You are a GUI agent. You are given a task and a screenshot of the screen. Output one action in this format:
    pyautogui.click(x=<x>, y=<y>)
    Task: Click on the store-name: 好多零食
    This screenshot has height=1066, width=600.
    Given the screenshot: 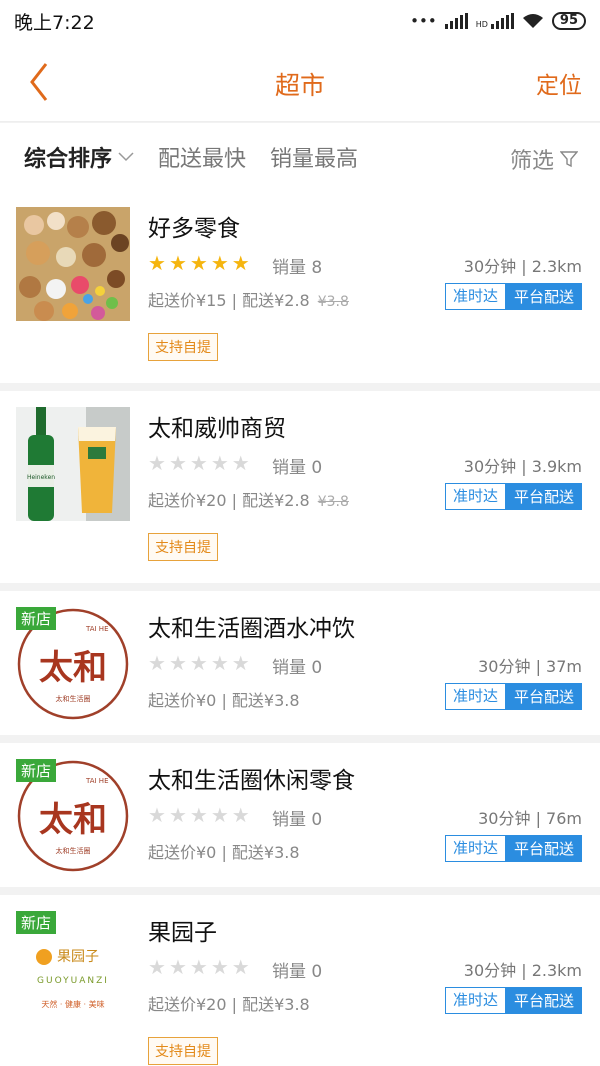 What is the action you would take?
    pyautogui.click(x=194, y=229)
    